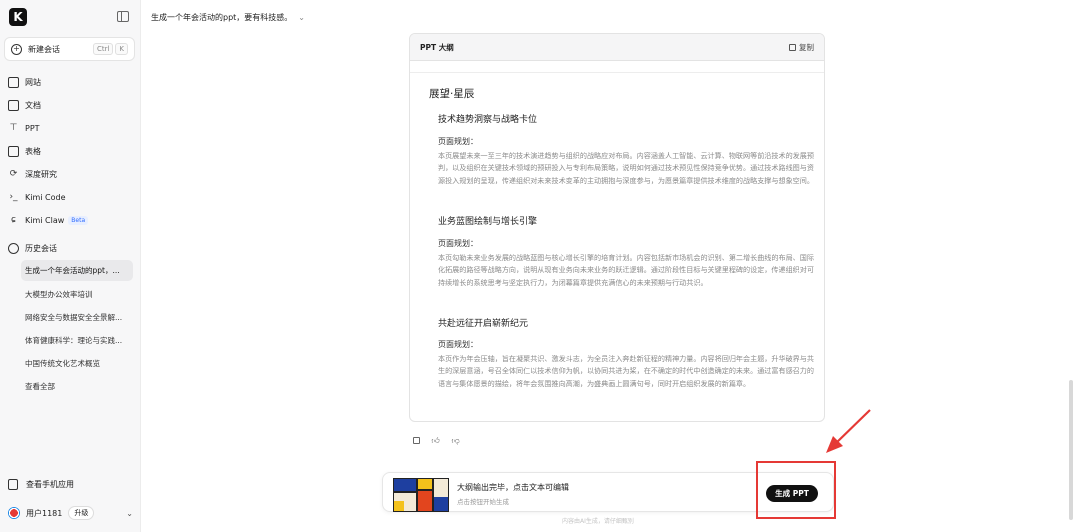 This screenshot has width=1080, height=532. Describe the element at coordinates (806, 47) in the screenshot. I see `copy-label: 复制` at that location.